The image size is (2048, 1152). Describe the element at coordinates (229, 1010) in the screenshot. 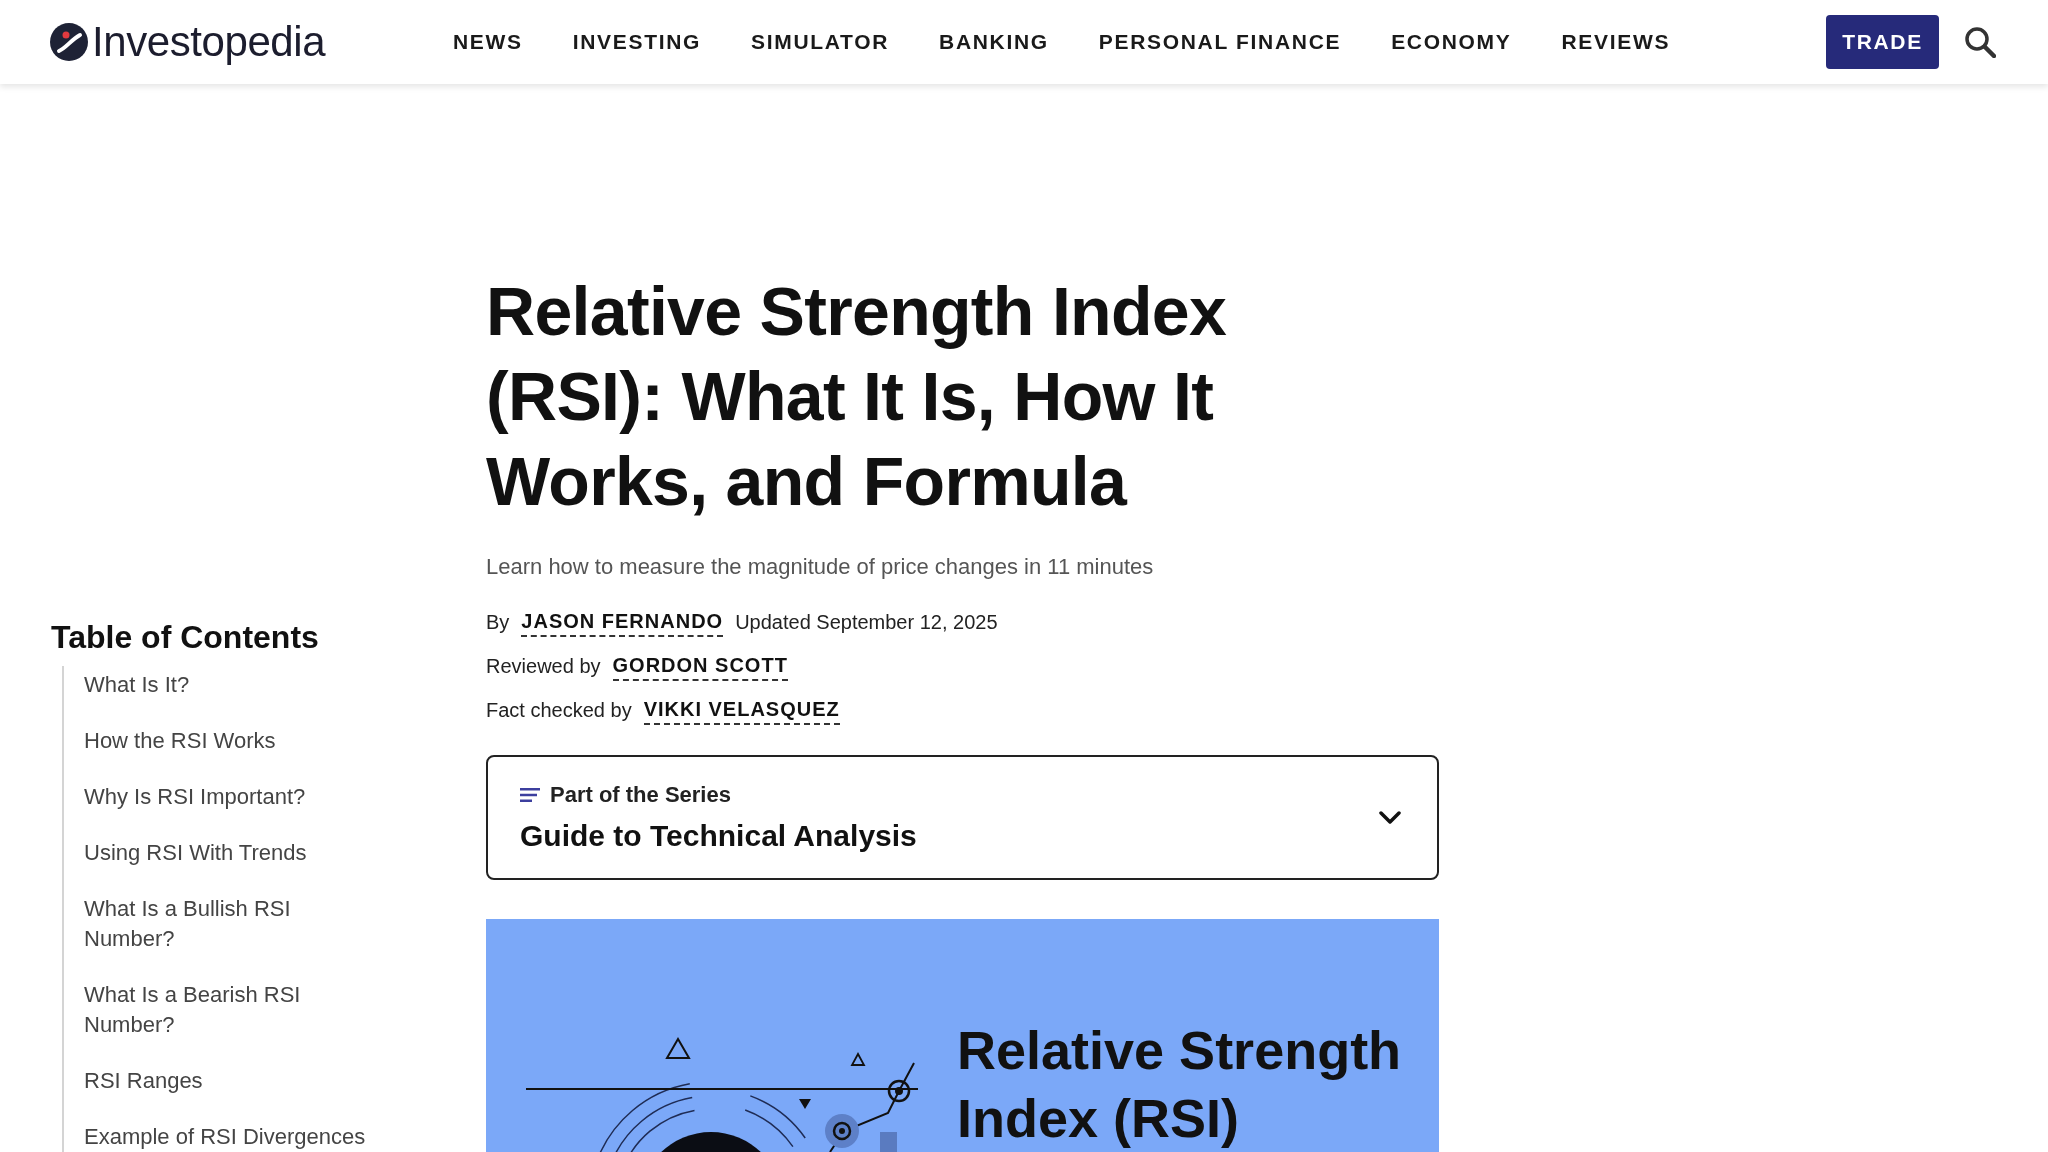

I see `toc-link: What Is a Bearish RSI Number?` at that location.